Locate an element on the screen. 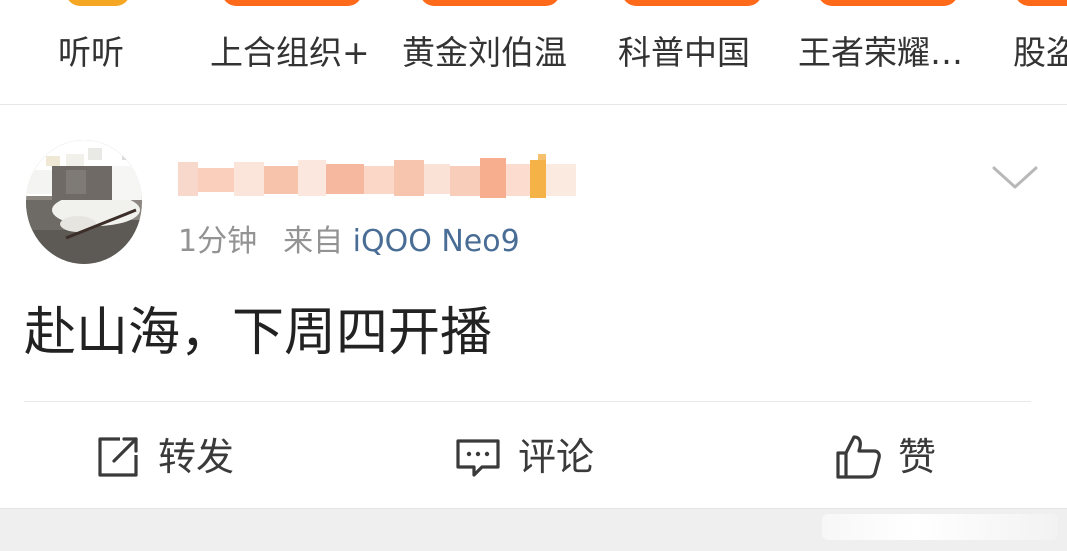  repost-button: 转发 is located at coordinates (164, 457).